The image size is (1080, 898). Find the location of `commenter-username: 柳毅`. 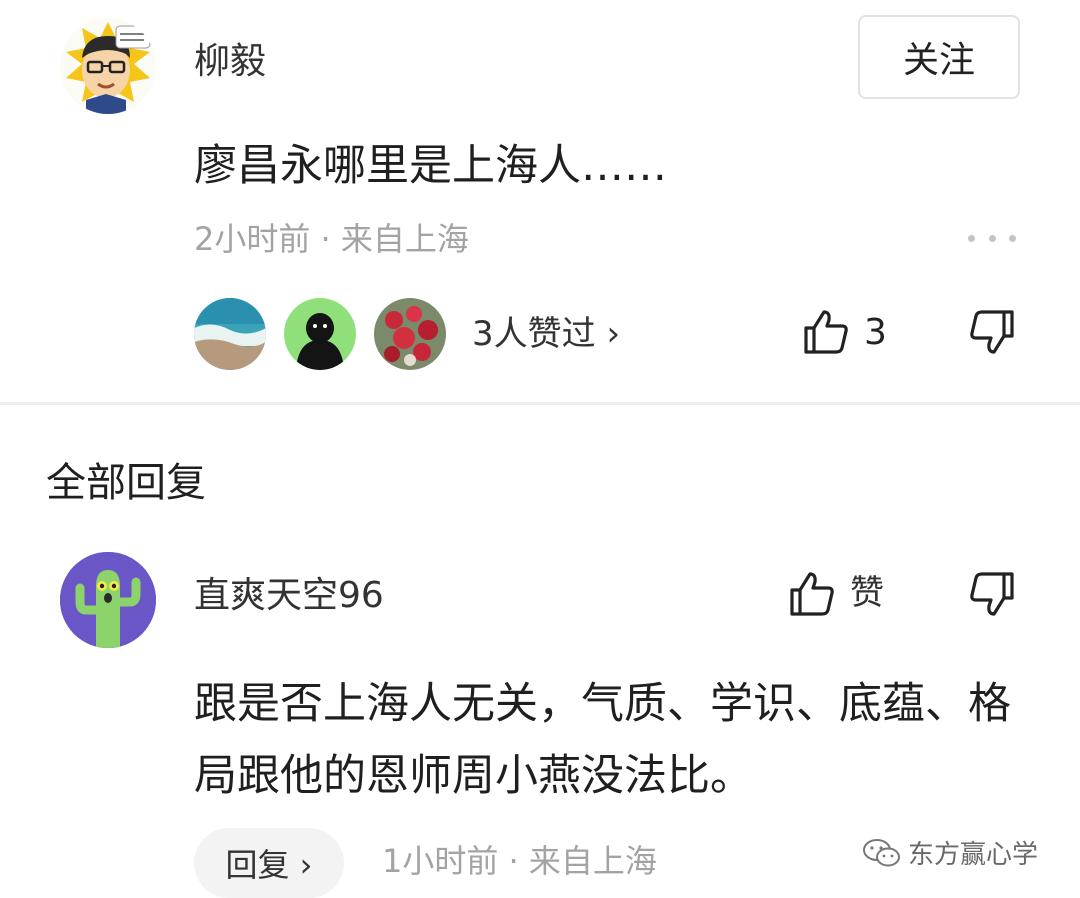

commenter-username: 柳毅 is located at coordinates (230, 62).